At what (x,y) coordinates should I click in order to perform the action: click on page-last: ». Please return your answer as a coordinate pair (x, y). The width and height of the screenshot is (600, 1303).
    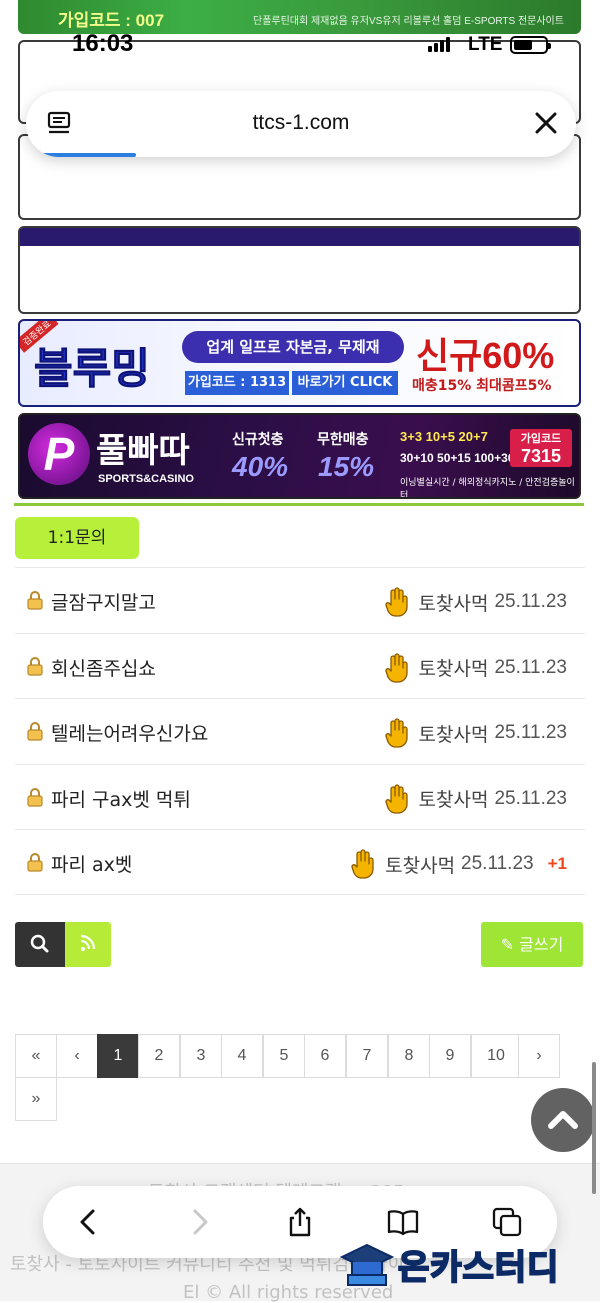
    Looking at the image, I should click on (36, 1099).